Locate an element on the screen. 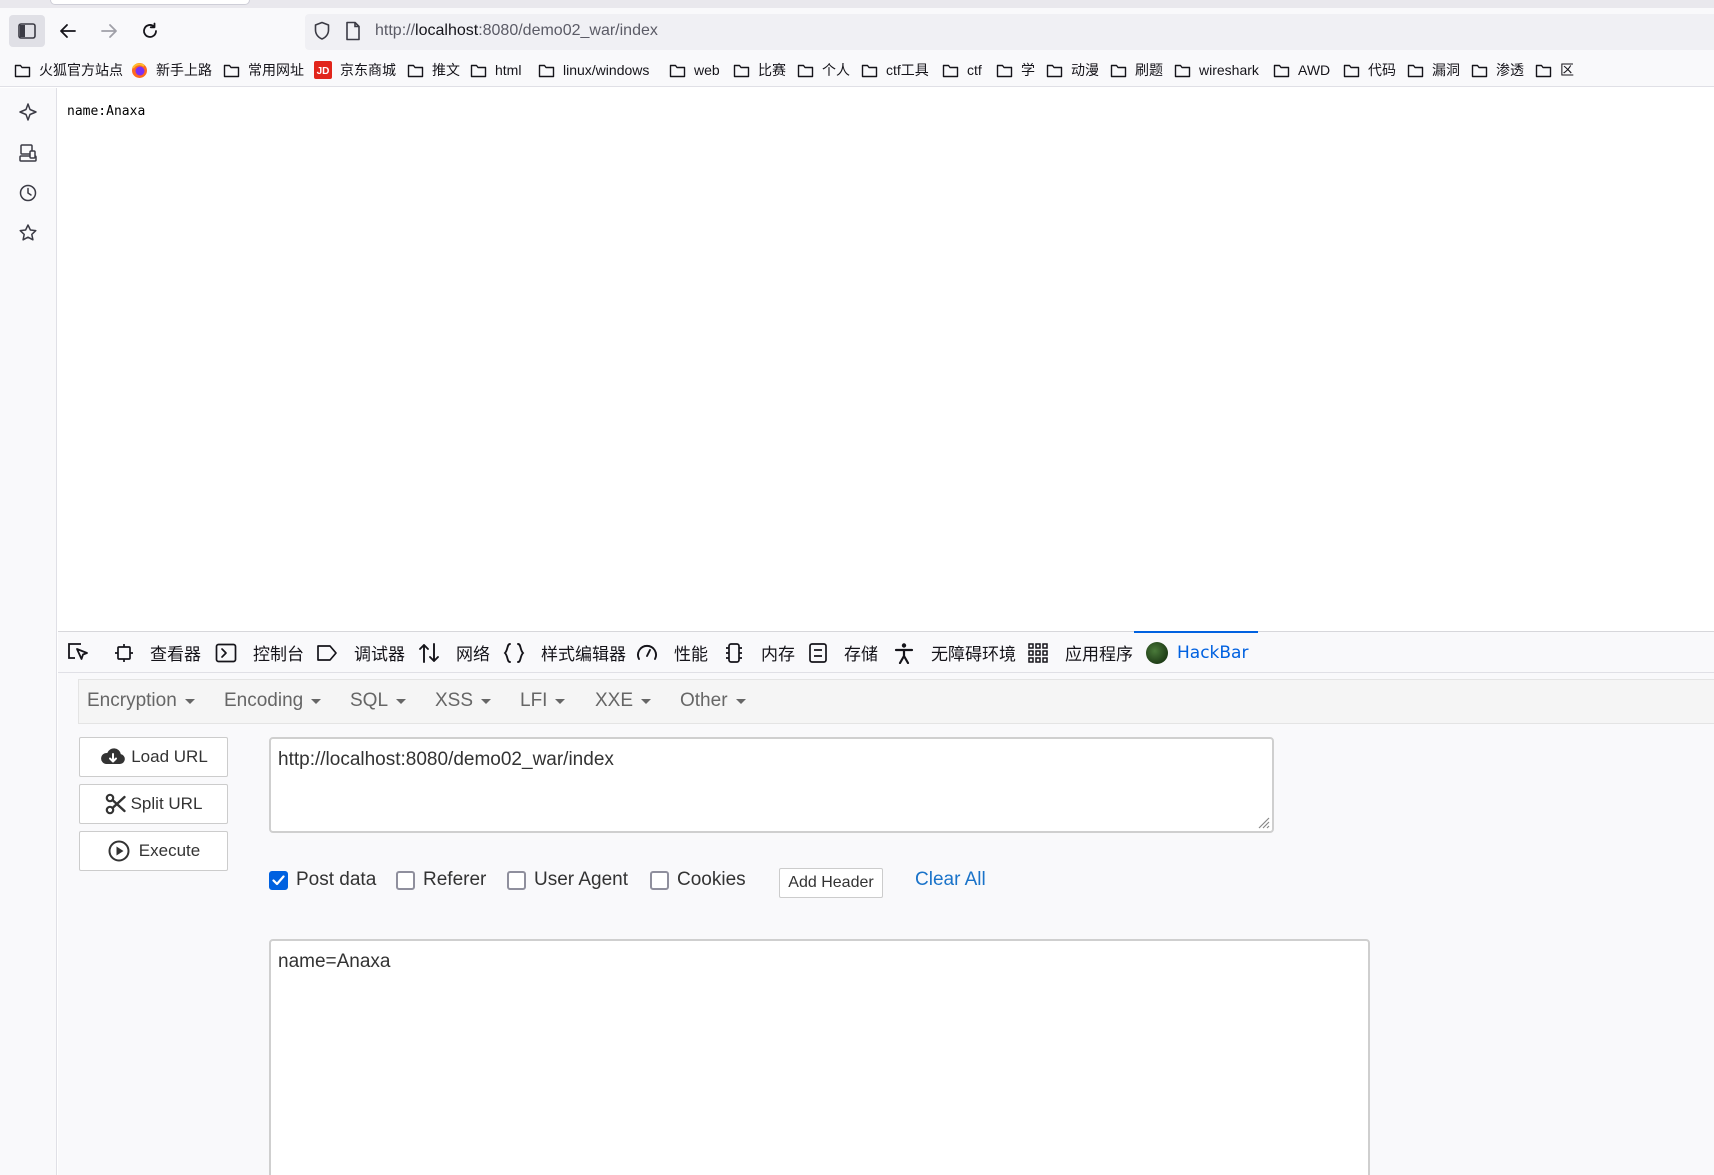  execute-button: Execute is located at coordinates (153, 851).